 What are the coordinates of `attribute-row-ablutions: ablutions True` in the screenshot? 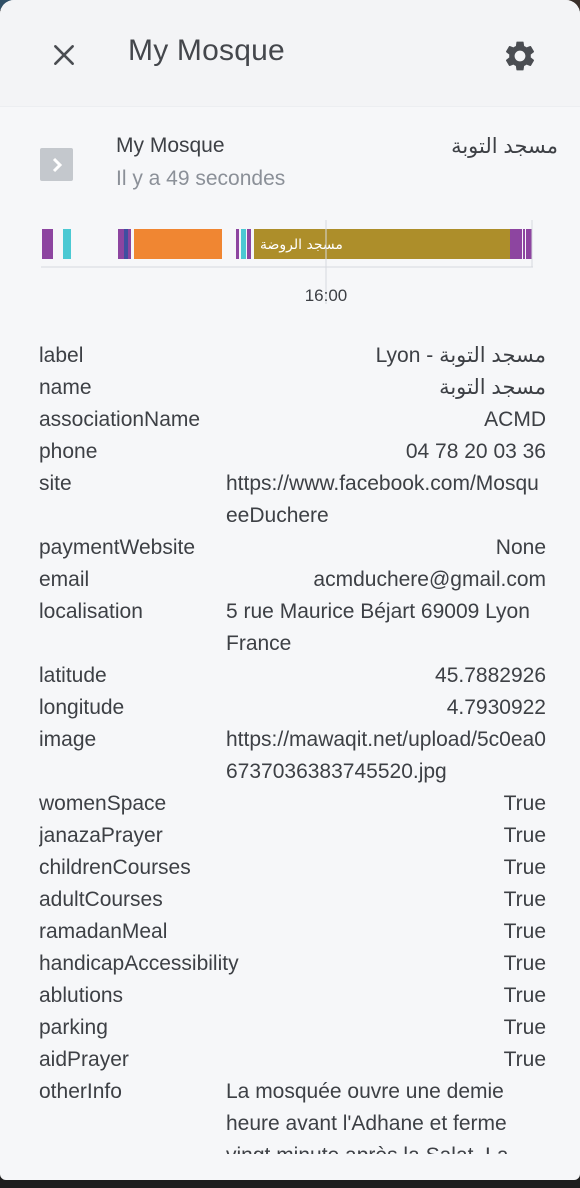 It's located at (292, 996).